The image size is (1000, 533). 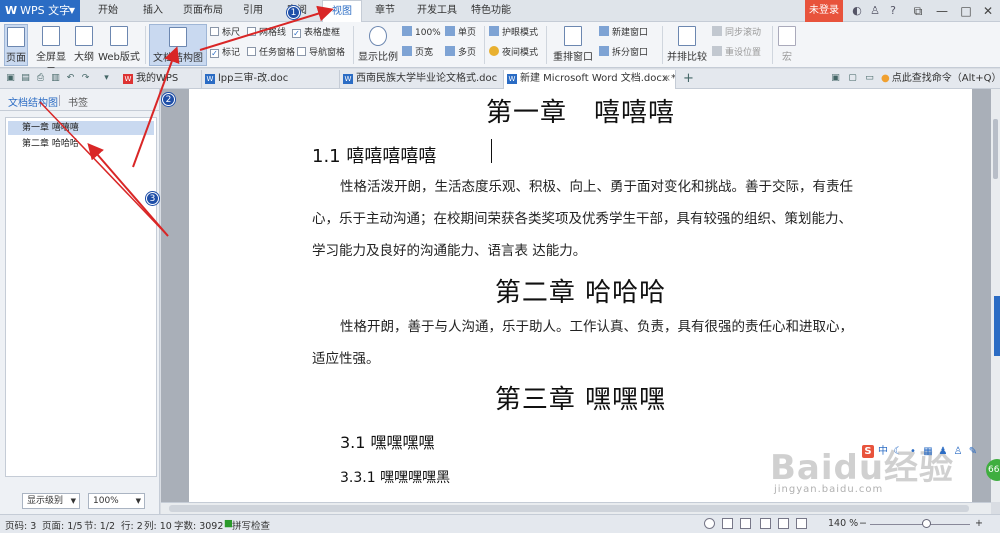 I want to click on print-preview-icon: ▥, so click(x=55, y=78).